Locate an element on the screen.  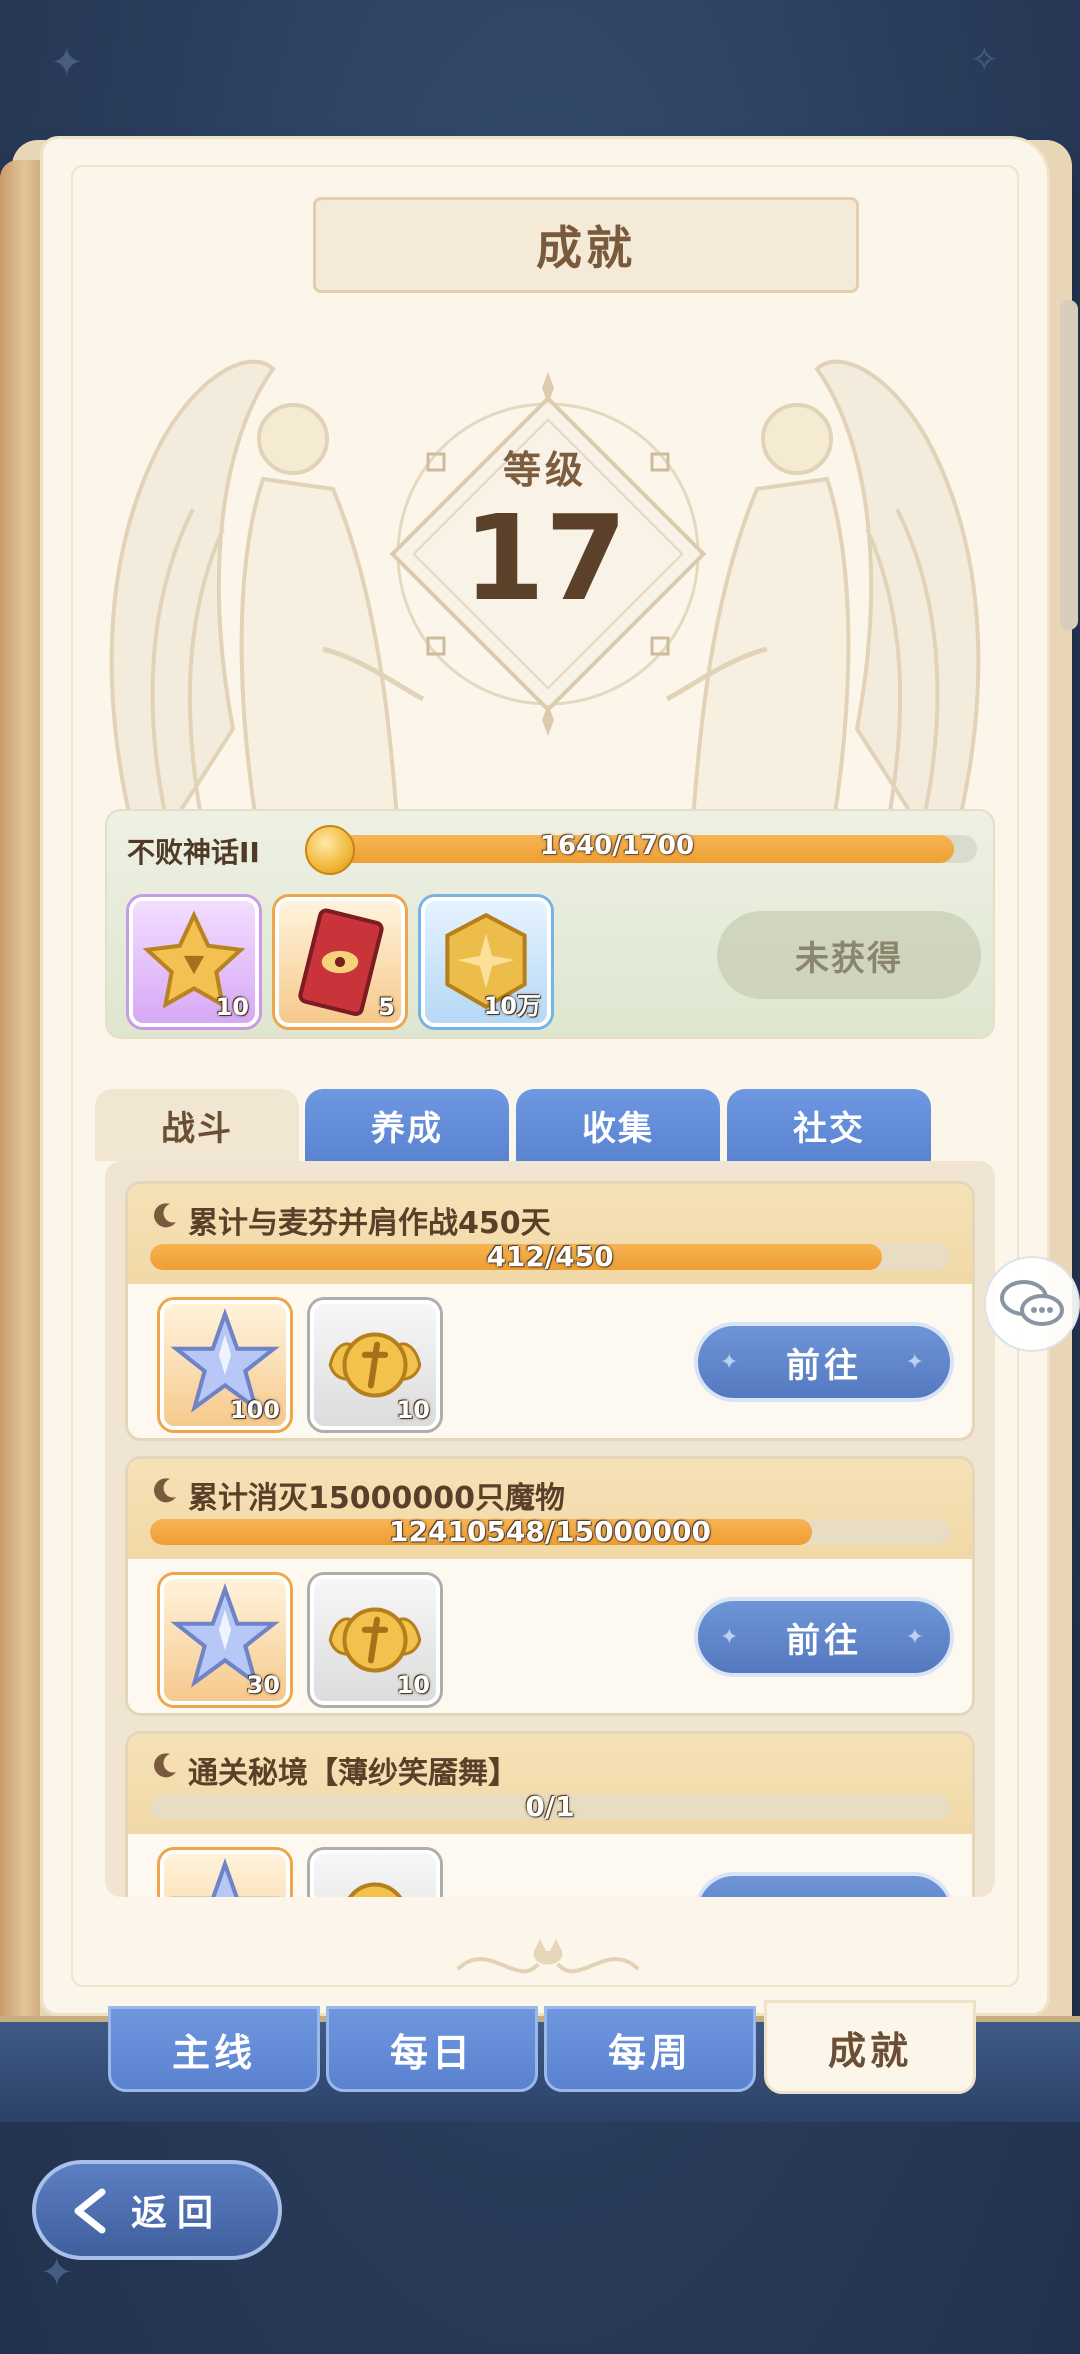
milestone-panel: 不败神话II 1640/1700 10 5 10万 未获得 is located at coordinates (550, 924).